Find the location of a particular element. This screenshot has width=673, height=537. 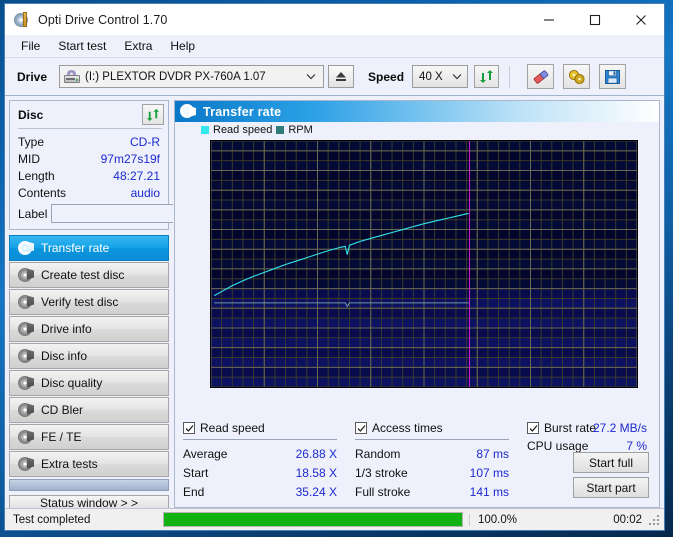

sidebar-item-label: Extra tests is located at coordinates (69, 464).